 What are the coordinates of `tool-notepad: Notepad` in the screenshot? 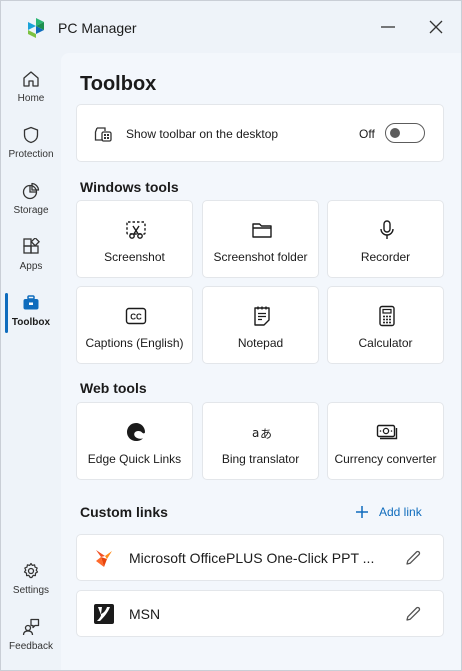 It's located at (260, 325).